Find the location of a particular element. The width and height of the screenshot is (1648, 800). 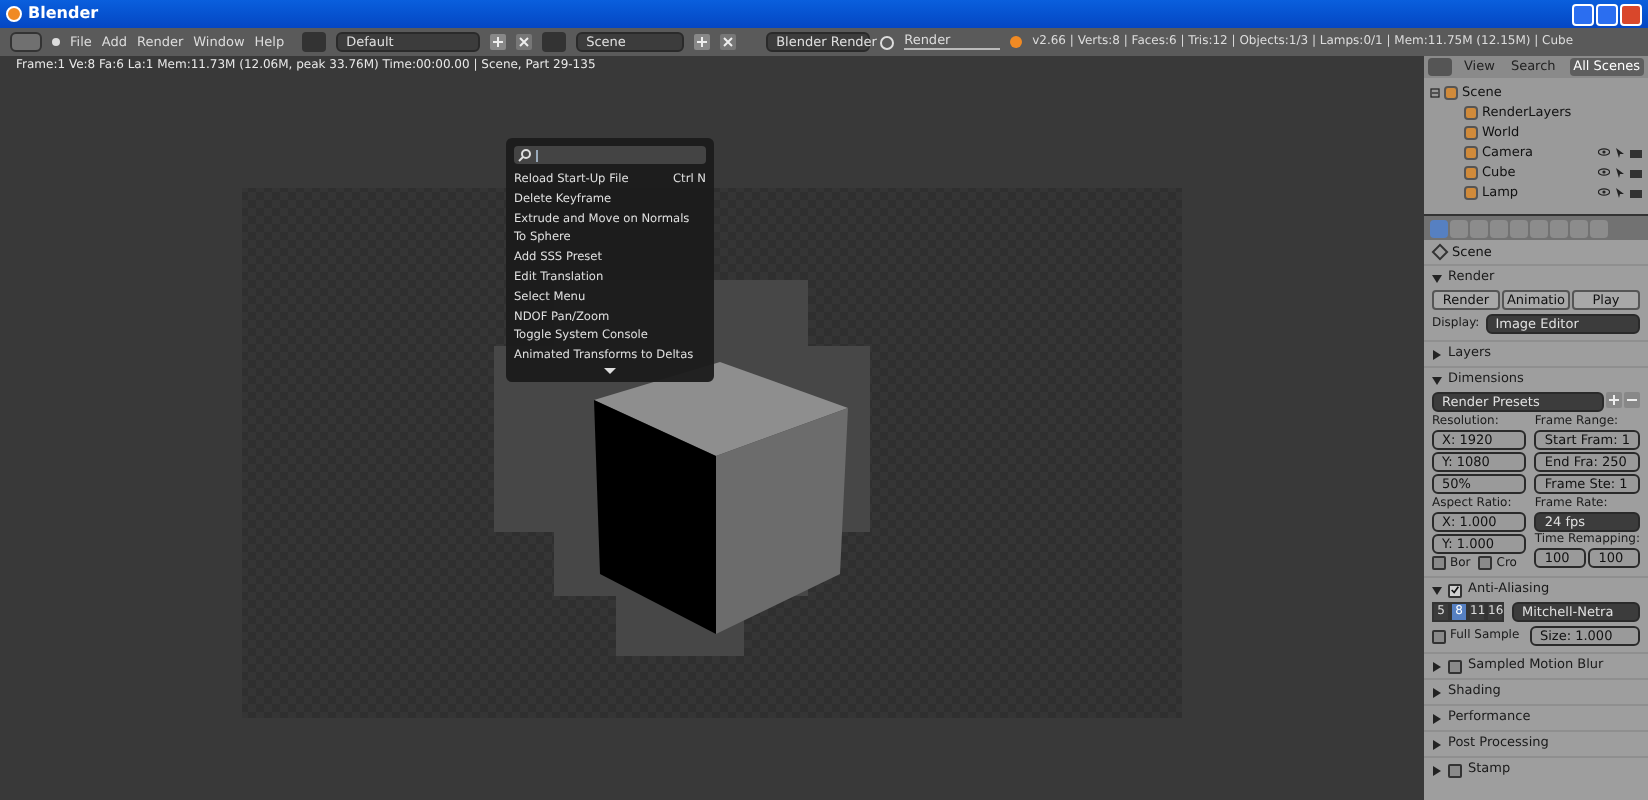

app-logo-icon is located at coordinates (14, 14).